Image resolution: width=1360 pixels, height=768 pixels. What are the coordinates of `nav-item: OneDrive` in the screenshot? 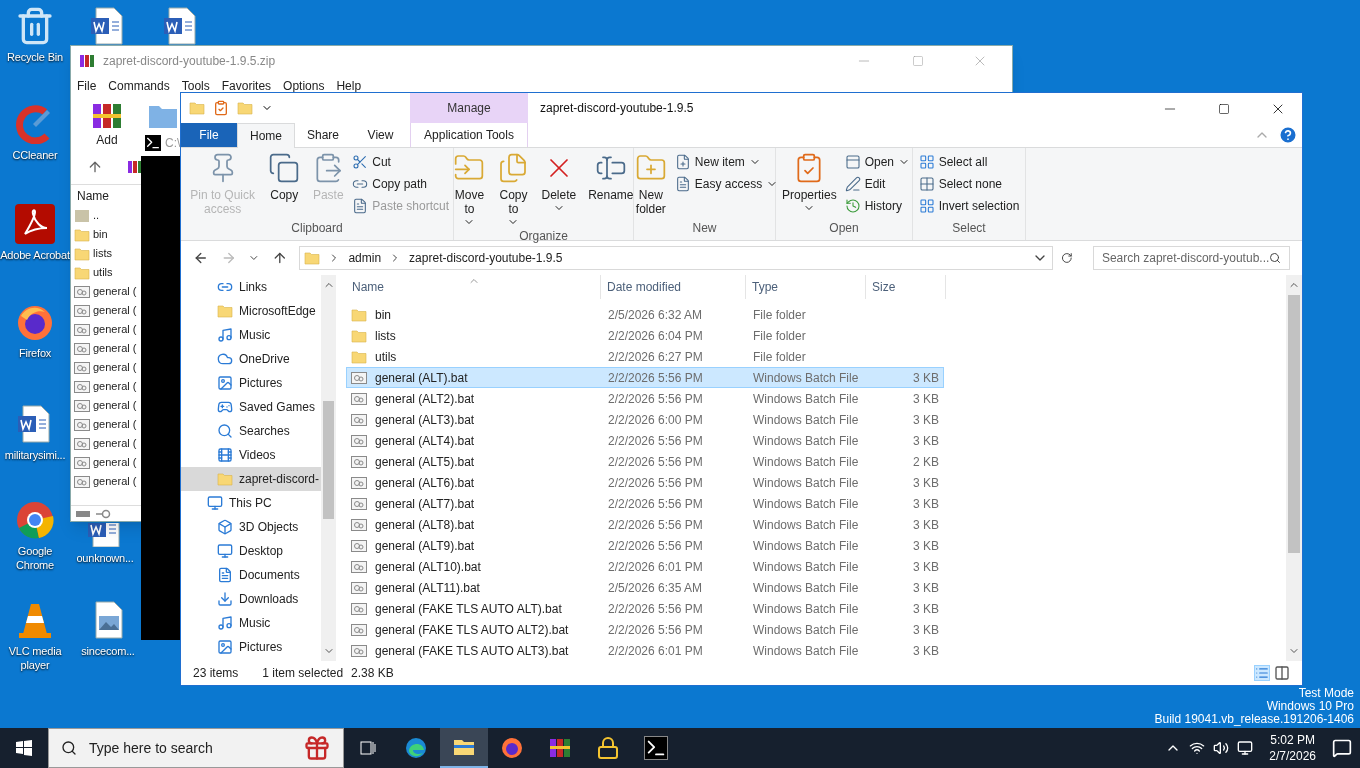 It's located at (251, 359).